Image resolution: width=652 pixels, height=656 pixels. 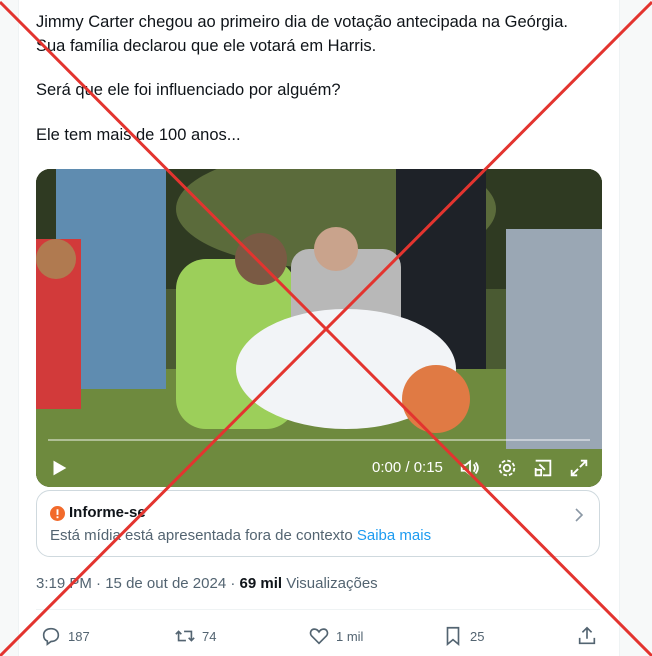 I want to click on like-button: 1 mil, so click(x=335, y=636).